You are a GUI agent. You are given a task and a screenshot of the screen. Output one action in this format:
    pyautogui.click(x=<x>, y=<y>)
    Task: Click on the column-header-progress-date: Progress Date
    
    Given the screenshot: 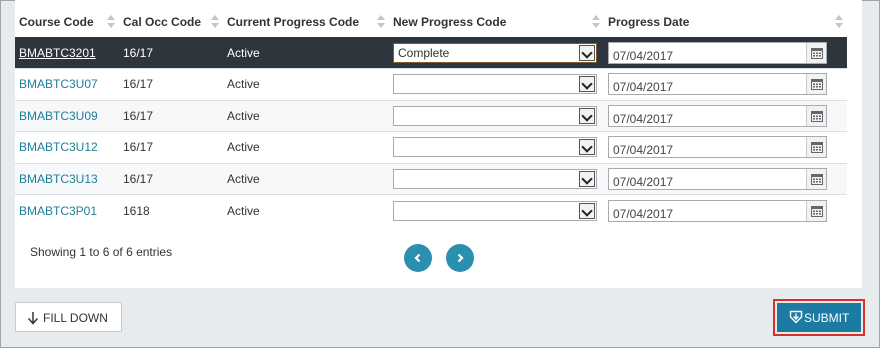 What is the action you would take?
    pyautogui.click(x=725, y=22)
    